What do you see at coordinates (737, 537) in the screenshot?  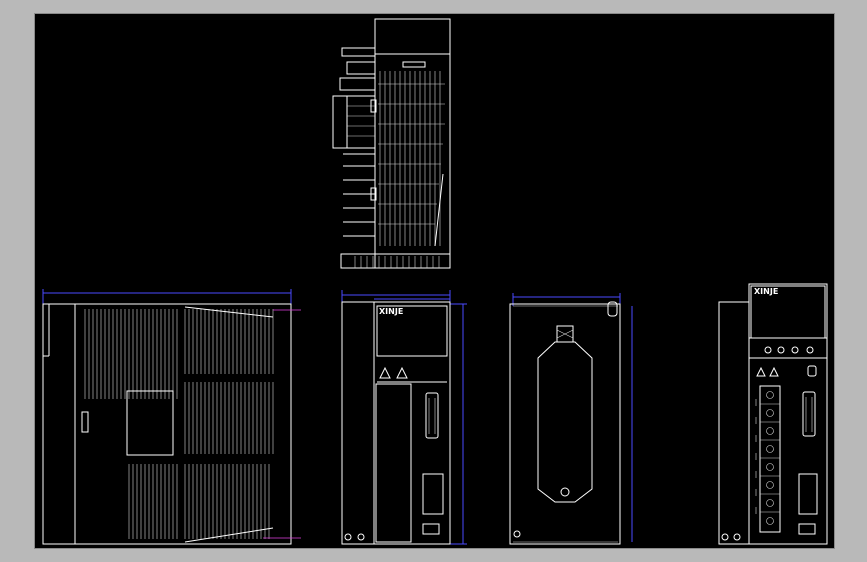 I see `right-view-screw-right` at bounding box center [737, 537].